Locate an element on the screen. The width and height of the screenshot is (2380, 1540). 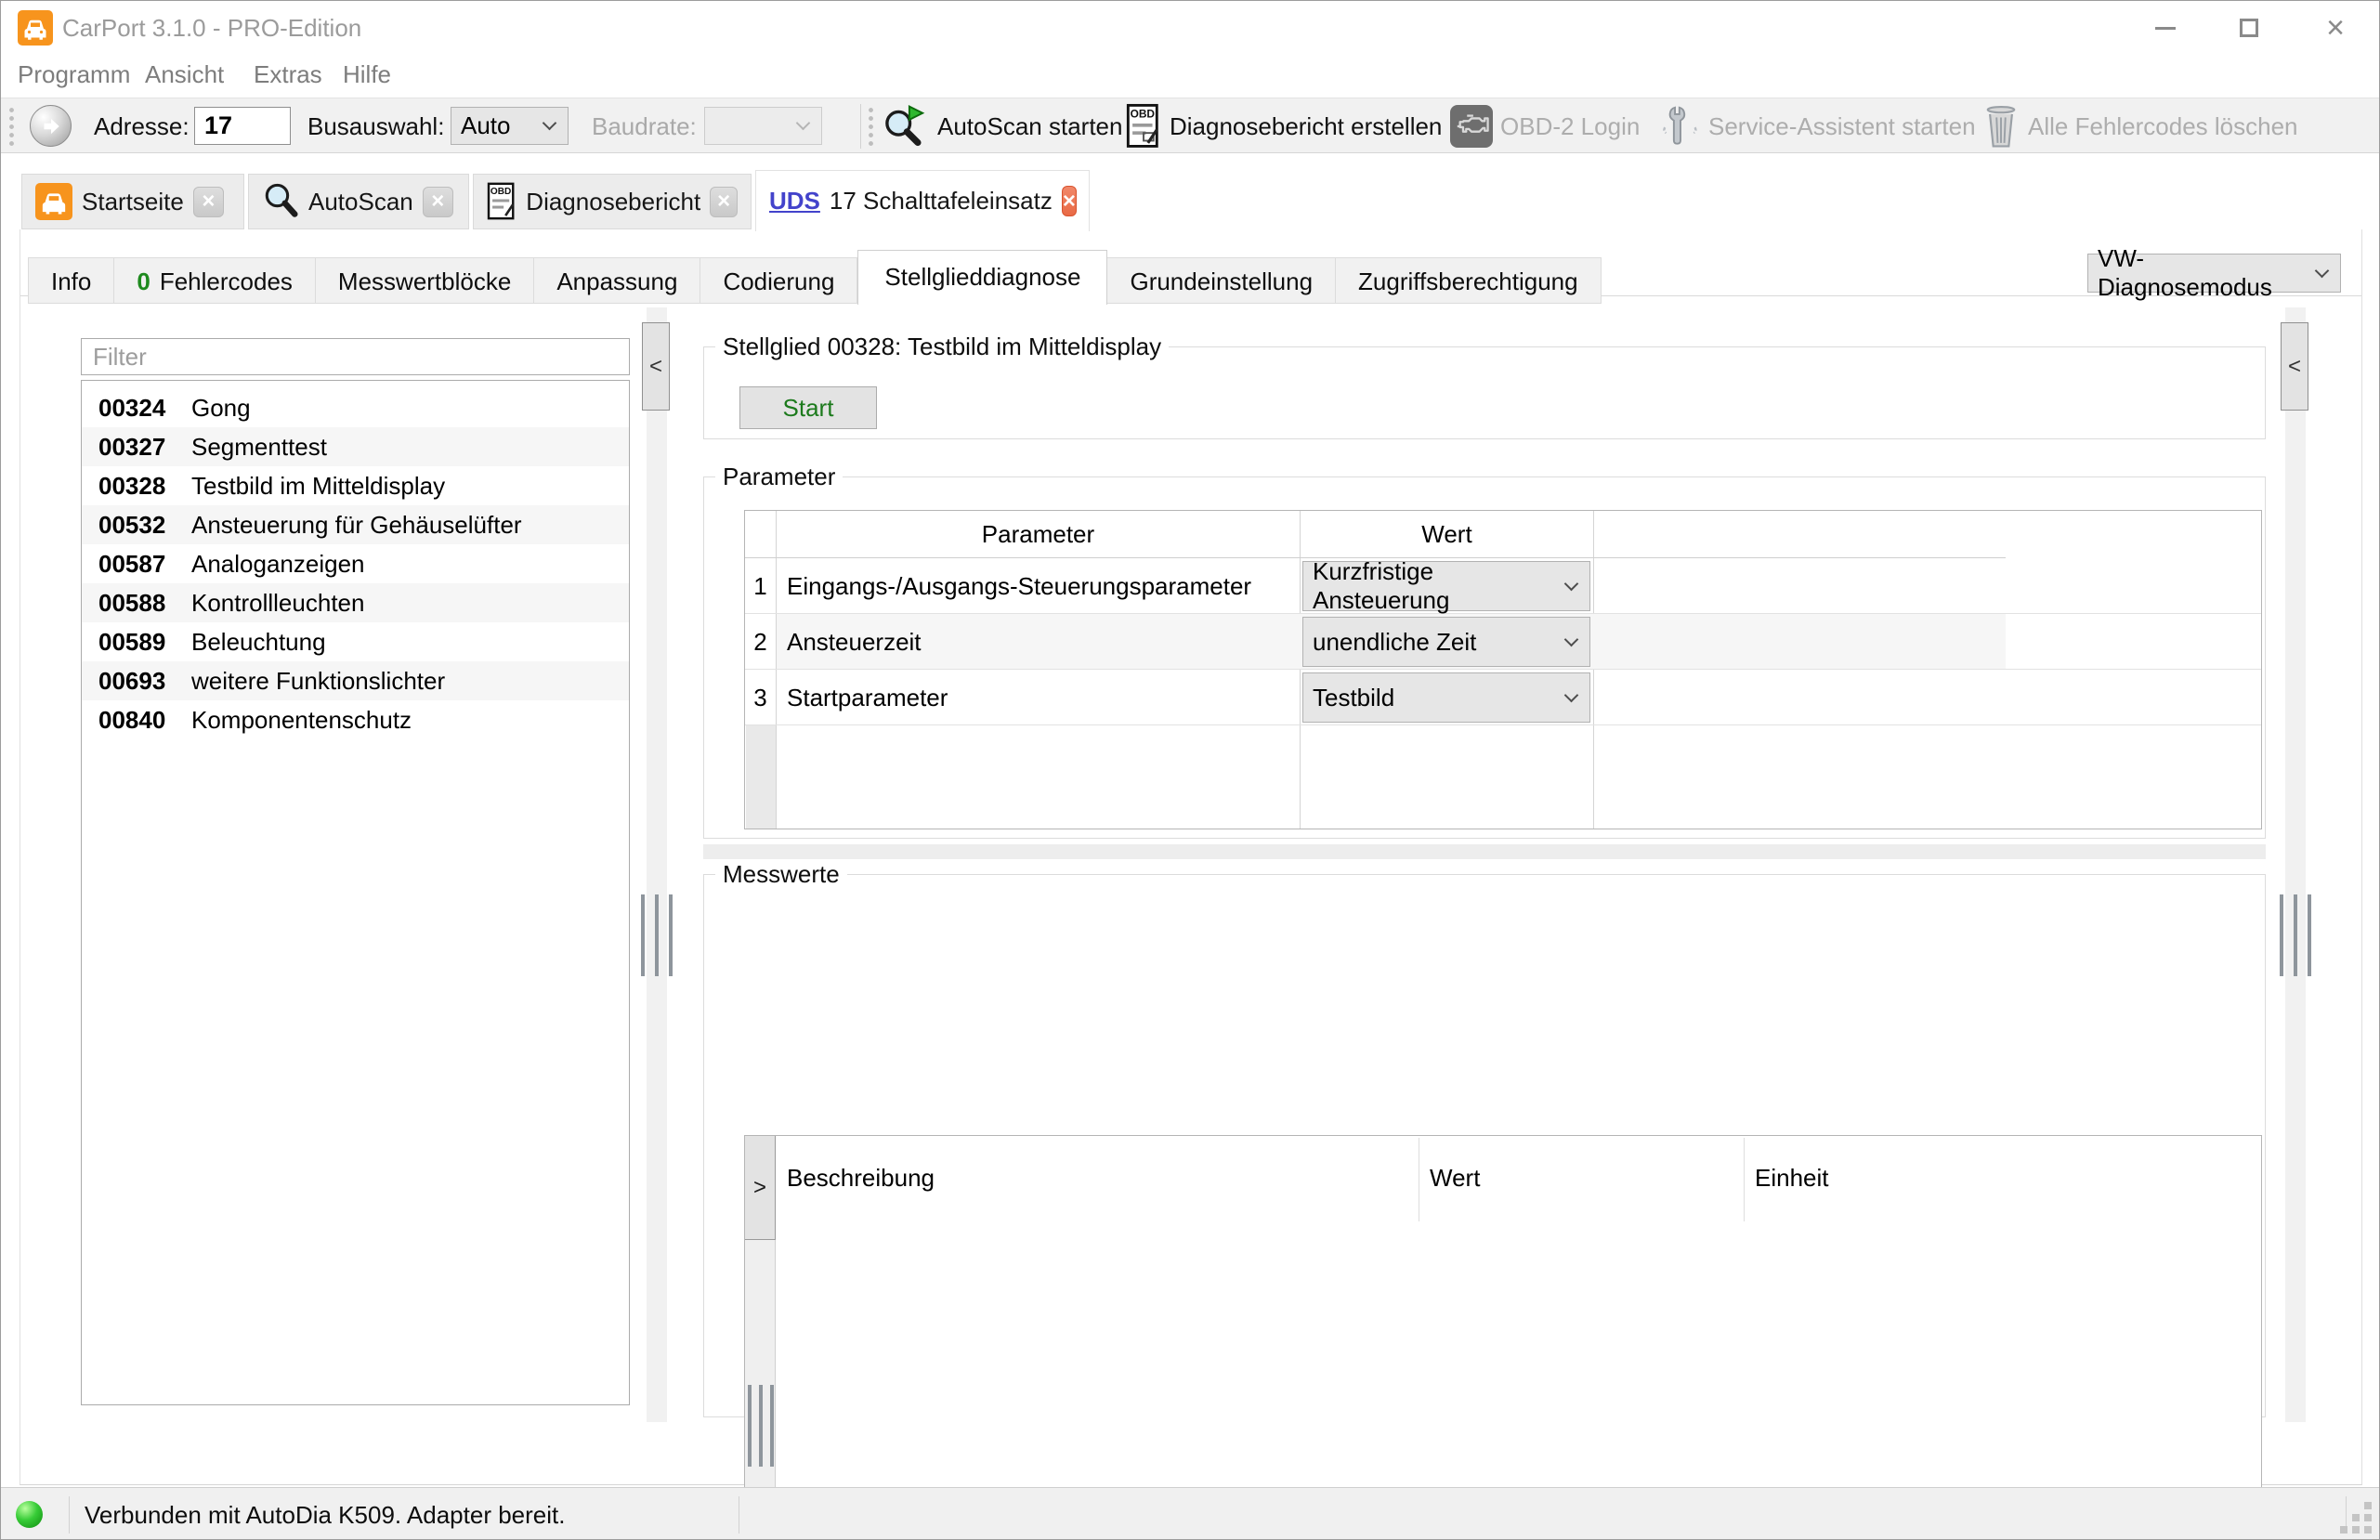
actuator-code: 00588 is located at coordinates (132, 602).